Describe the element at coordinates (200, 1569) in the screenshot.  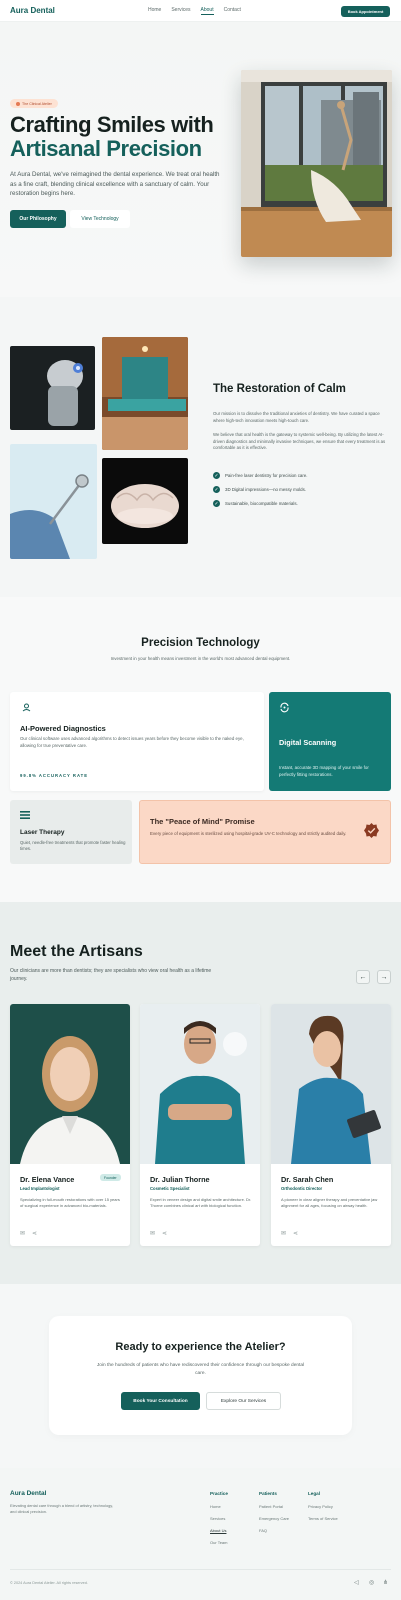
I see `footer-divider` at that location.